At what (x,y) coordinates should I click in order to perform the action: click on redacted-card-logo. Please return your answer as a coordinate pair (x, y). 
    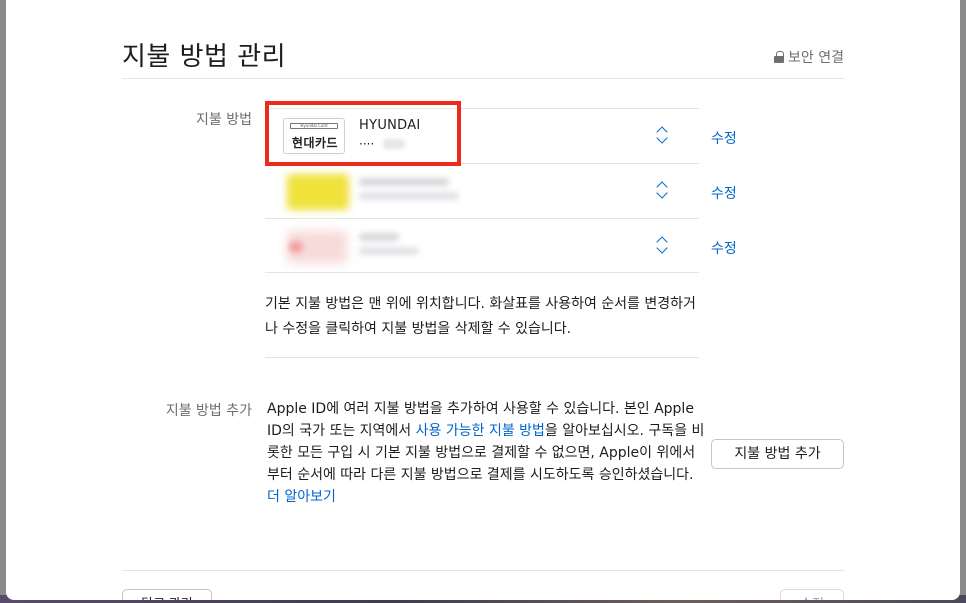
    Looking at the image, I should click on (318, 192).